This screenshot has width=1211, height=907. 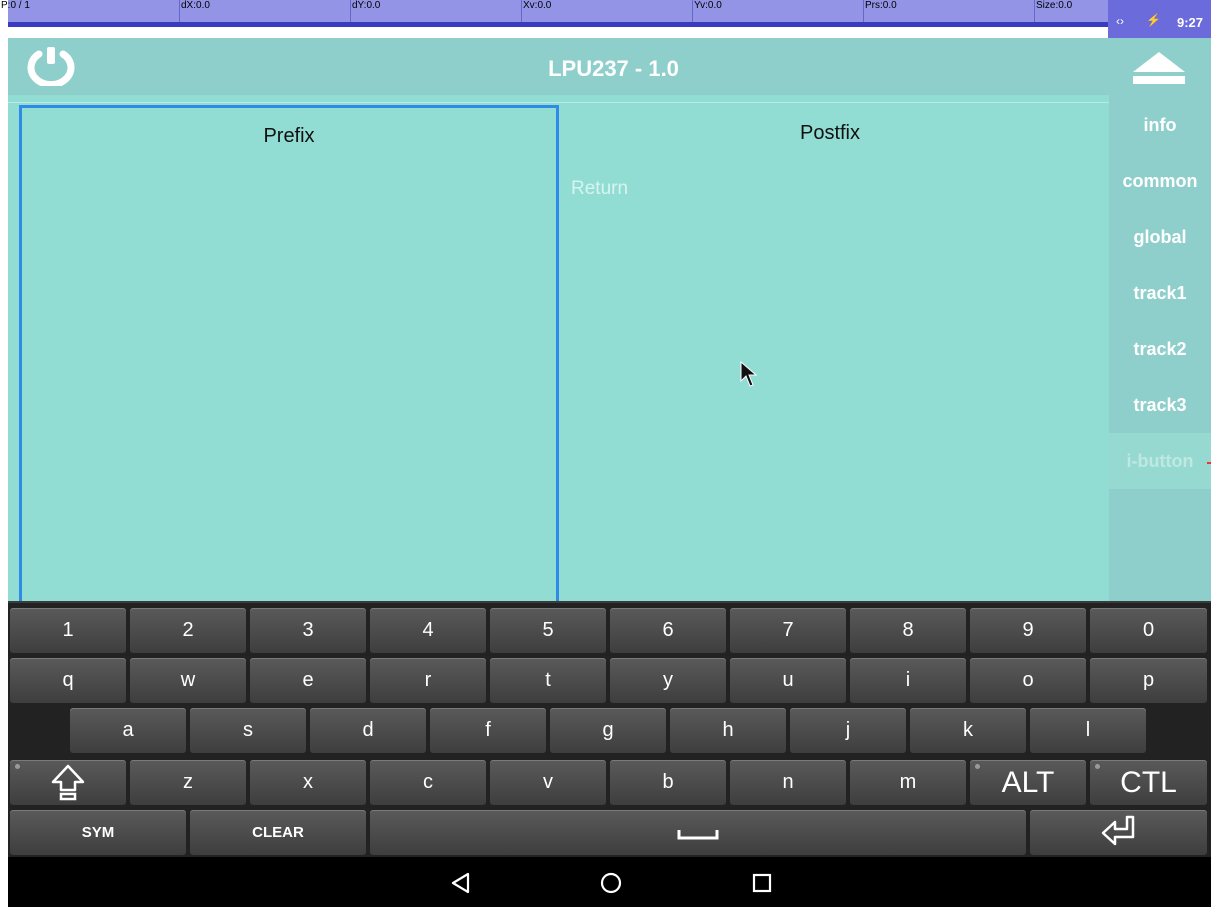 I want to click on navigation-bar, so click(x=609, y=882).